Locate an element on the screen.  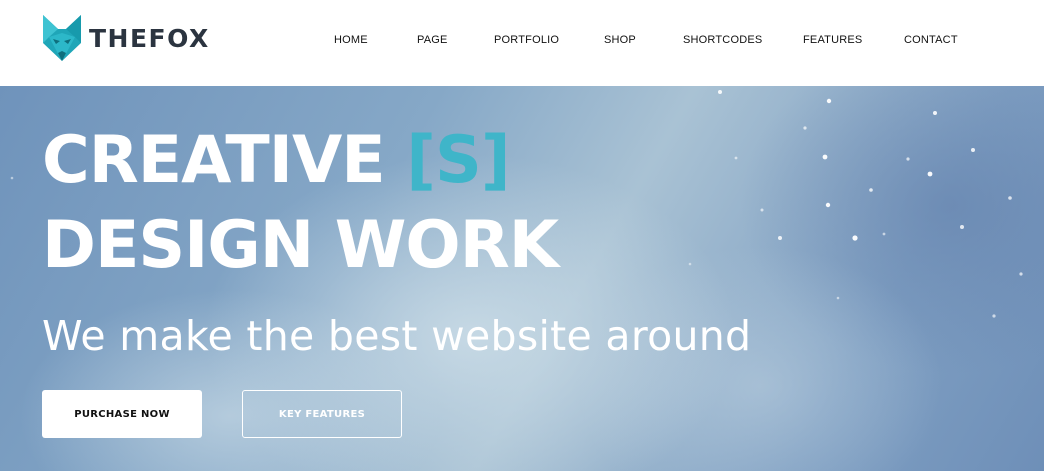
hero-headline-line1: CREATIVE [S] is located at coordinates (276, 160).